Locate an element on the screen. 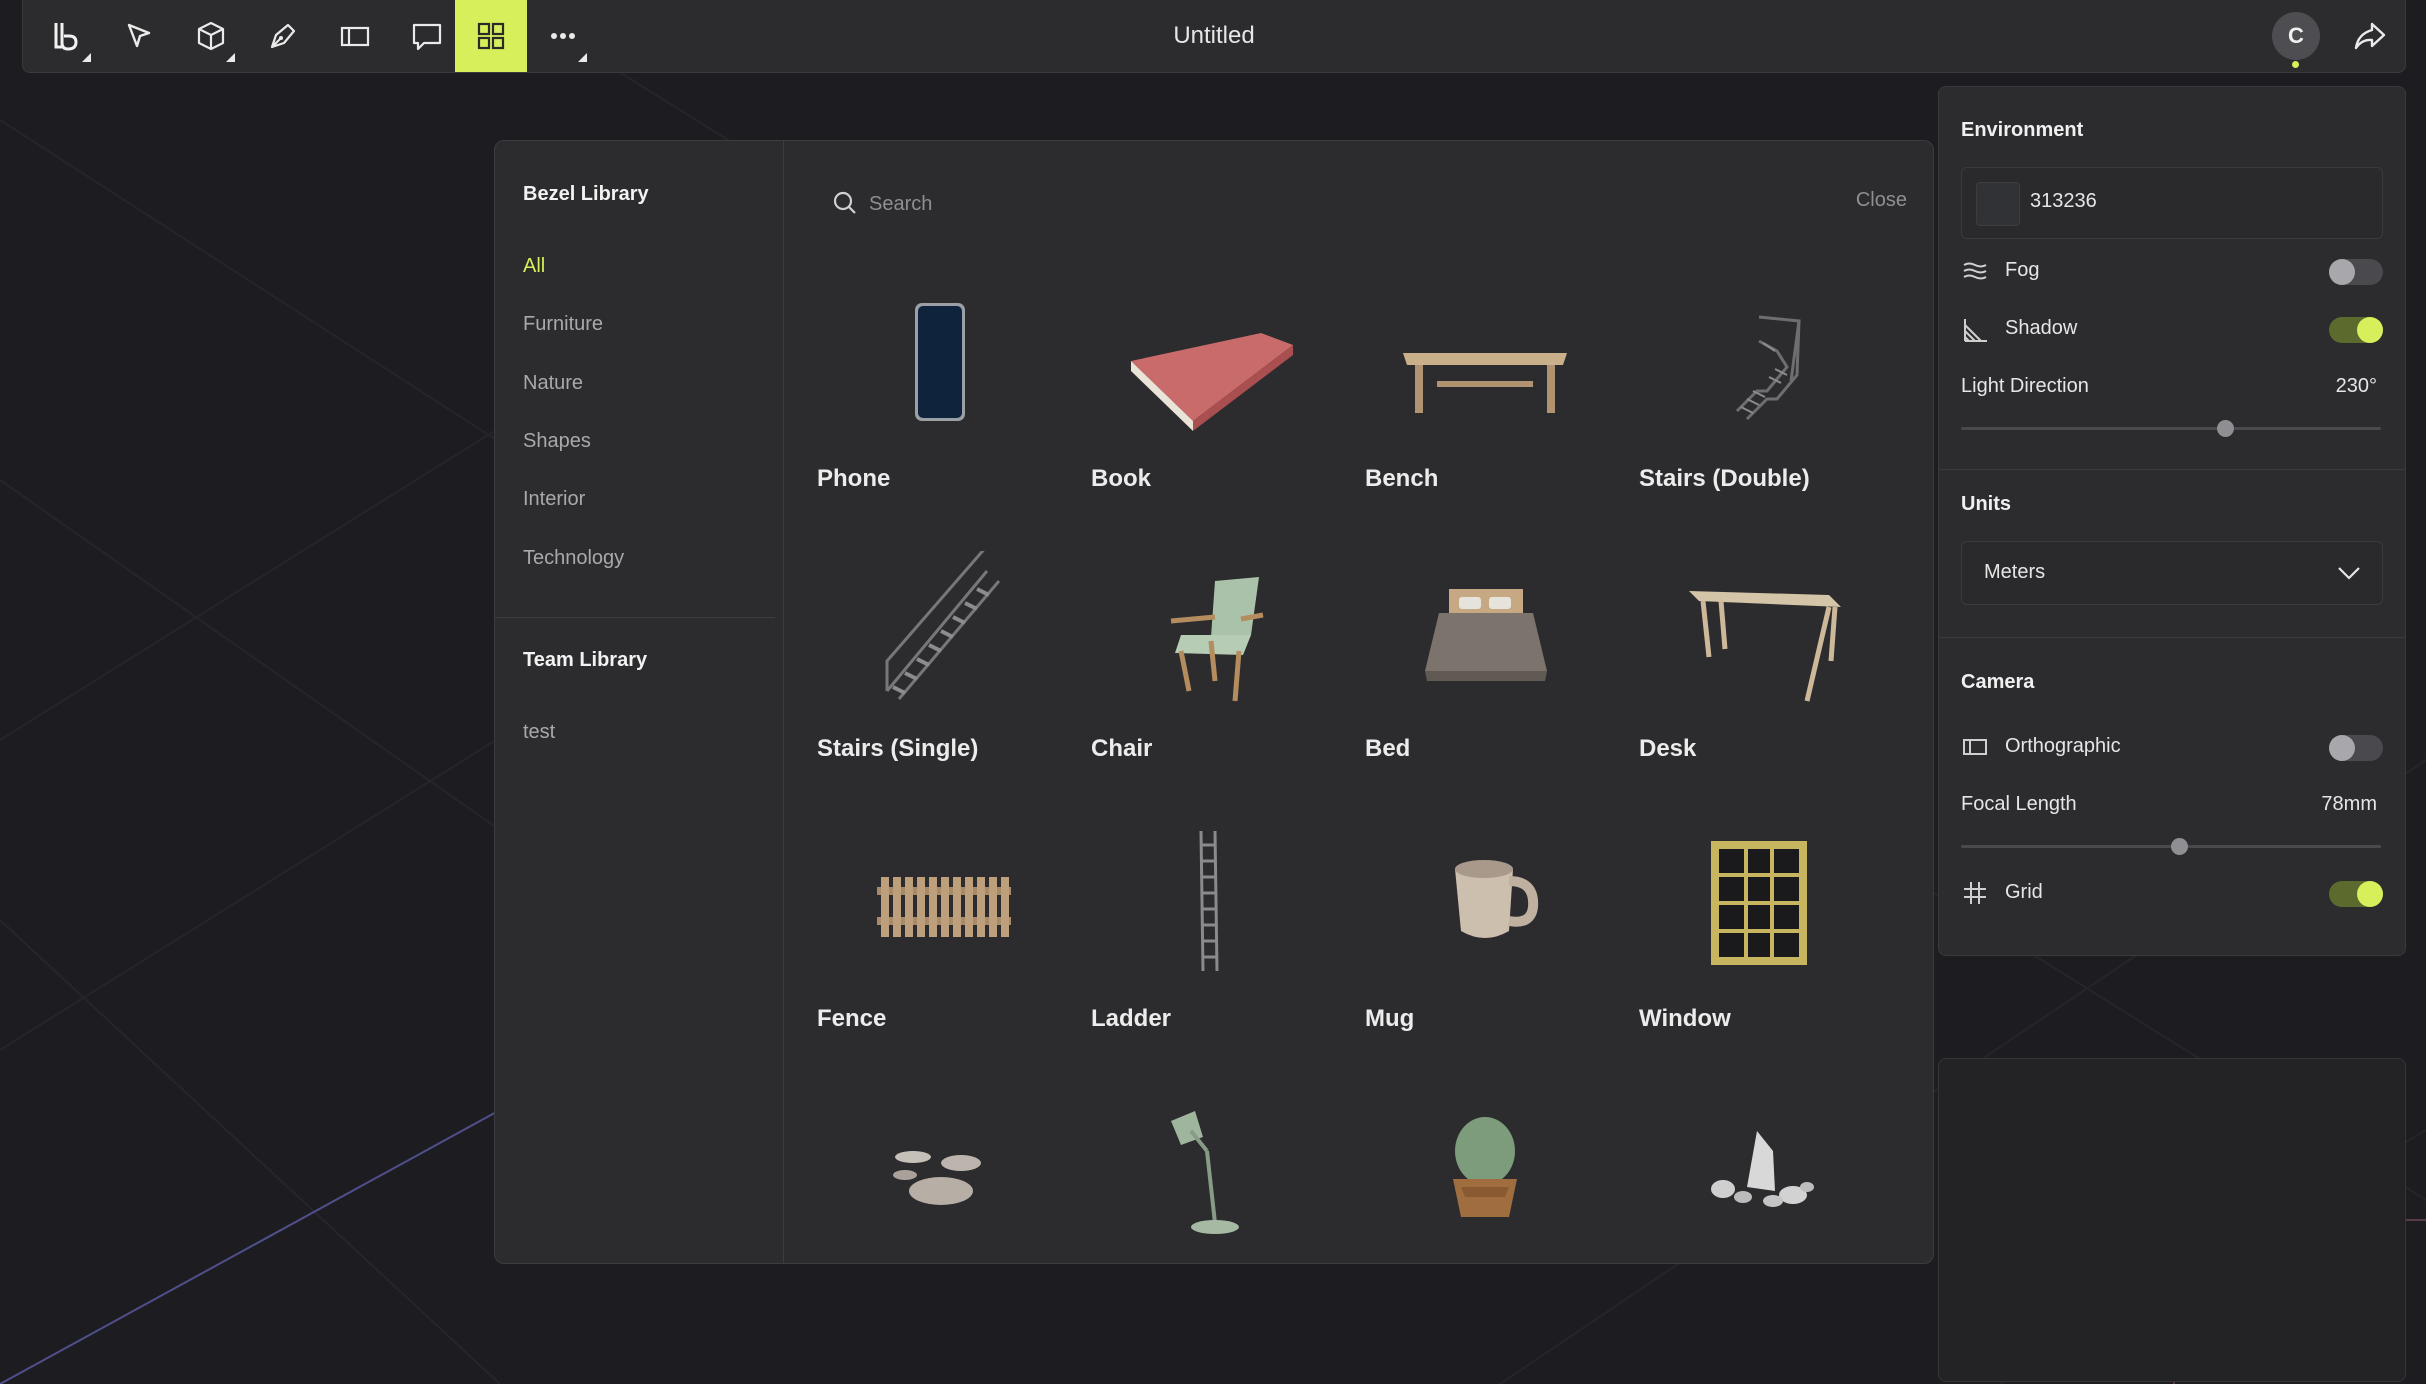  share-button is located at coordinates (2370, 36).